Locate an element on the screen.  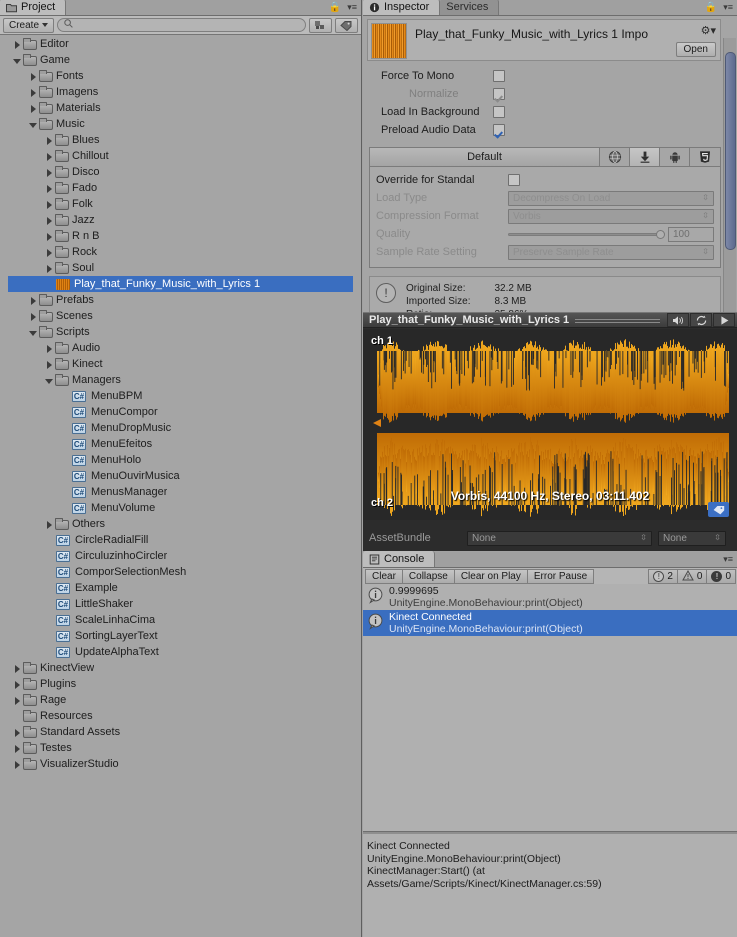
error-pause-toggle: Error Pause is located at coordinates (560, 576).